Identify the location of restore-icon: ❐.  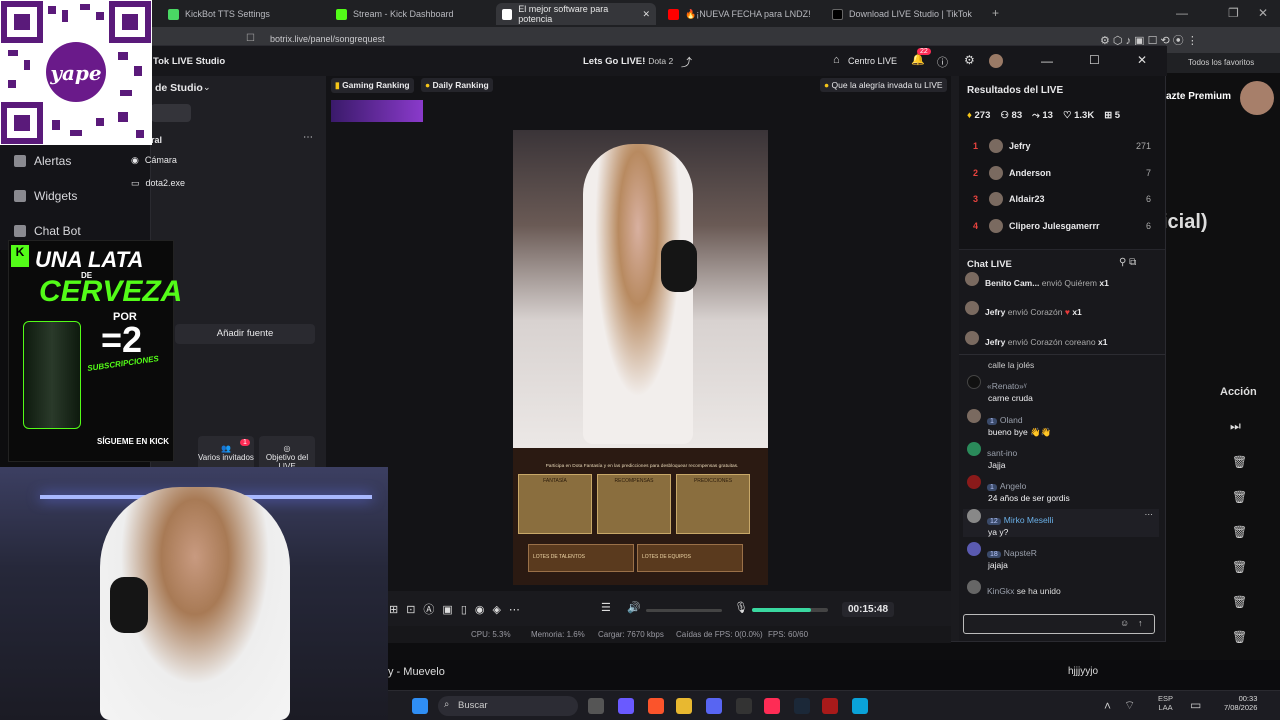
(1233, 13).